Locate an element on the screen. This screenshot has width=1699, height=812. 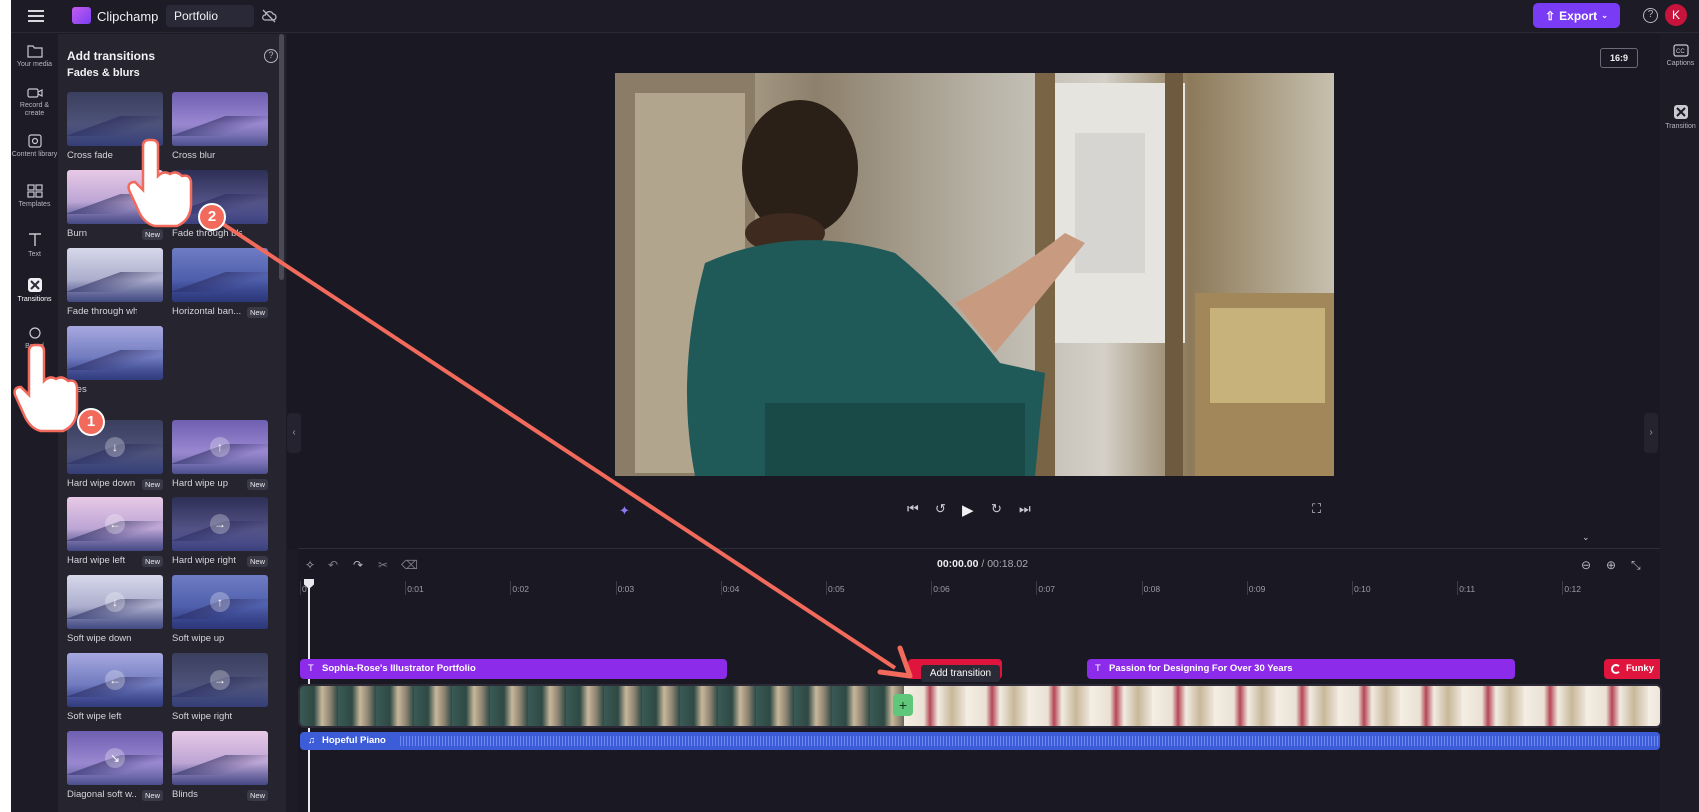
text-clip: T Sophia-Rose's Illustrator Portfolio is located at coordinates (513, 669).